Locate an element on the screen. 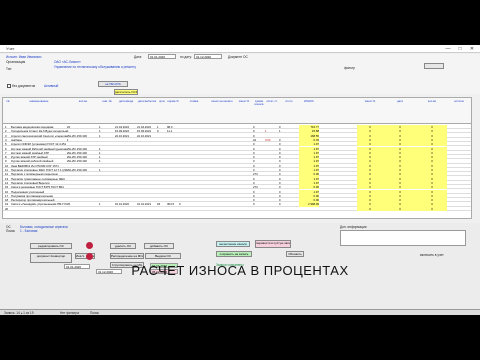  column-header: норма % is located at coordinates (173, 101).